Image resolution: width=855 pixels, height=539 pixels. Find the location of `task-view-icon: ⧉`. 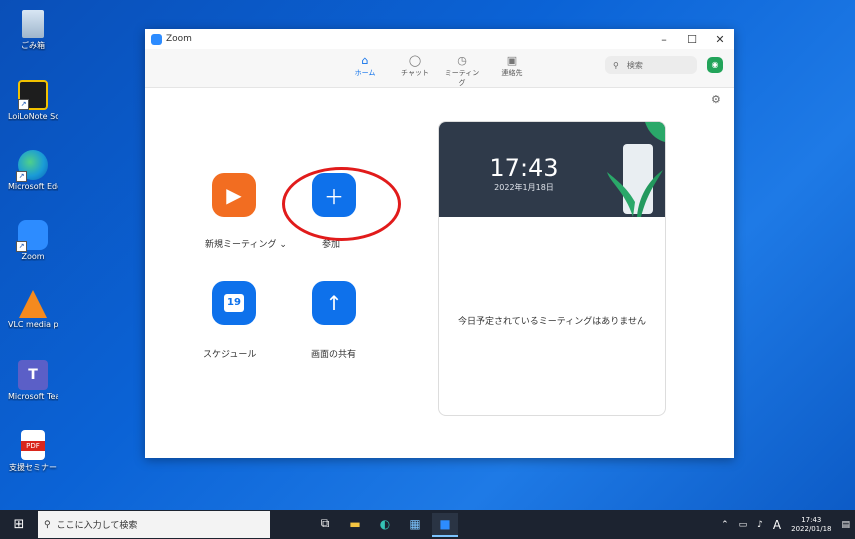

task-view-icon: ⧉ is located at coordinates (325, 524).